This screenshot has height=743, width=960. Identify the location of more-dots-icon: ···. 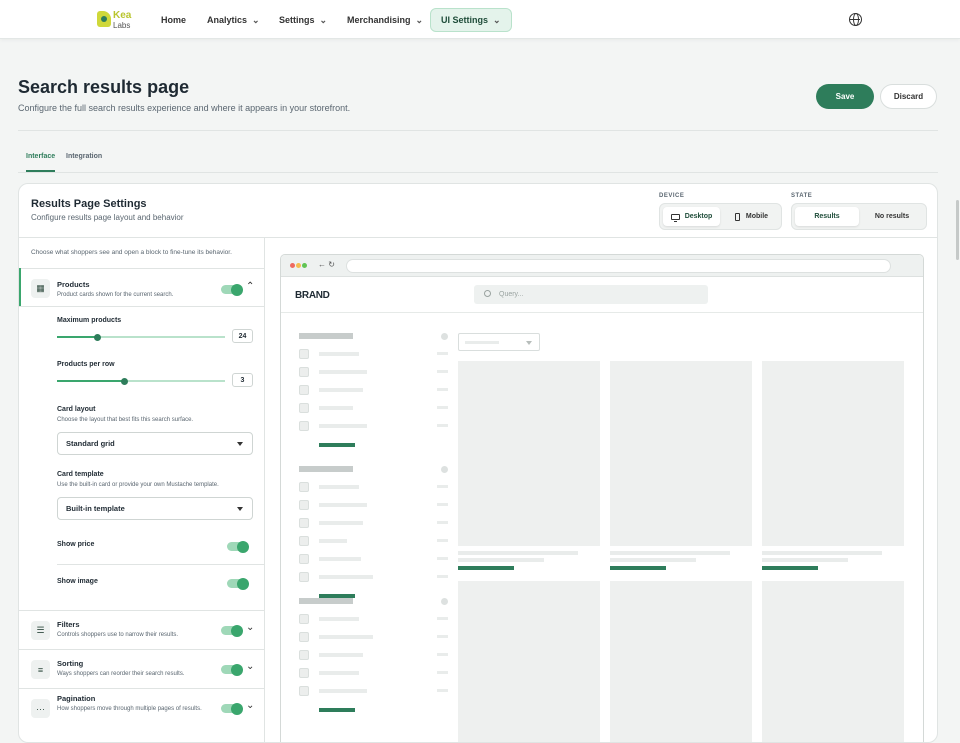
(40, 708).